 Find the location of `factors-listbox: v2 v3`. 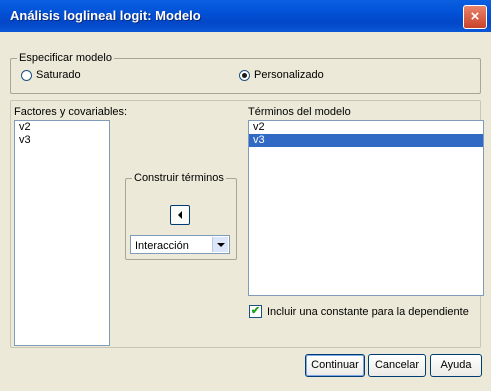

factors-listbox: v2 v3 is located at coordinates (62, 233).